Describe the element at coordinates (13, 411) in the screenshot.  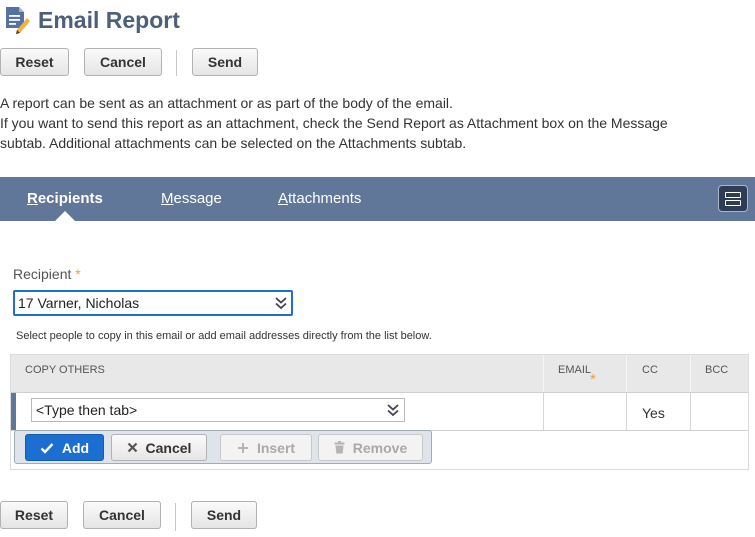
I see `current-row-marker` at that location.